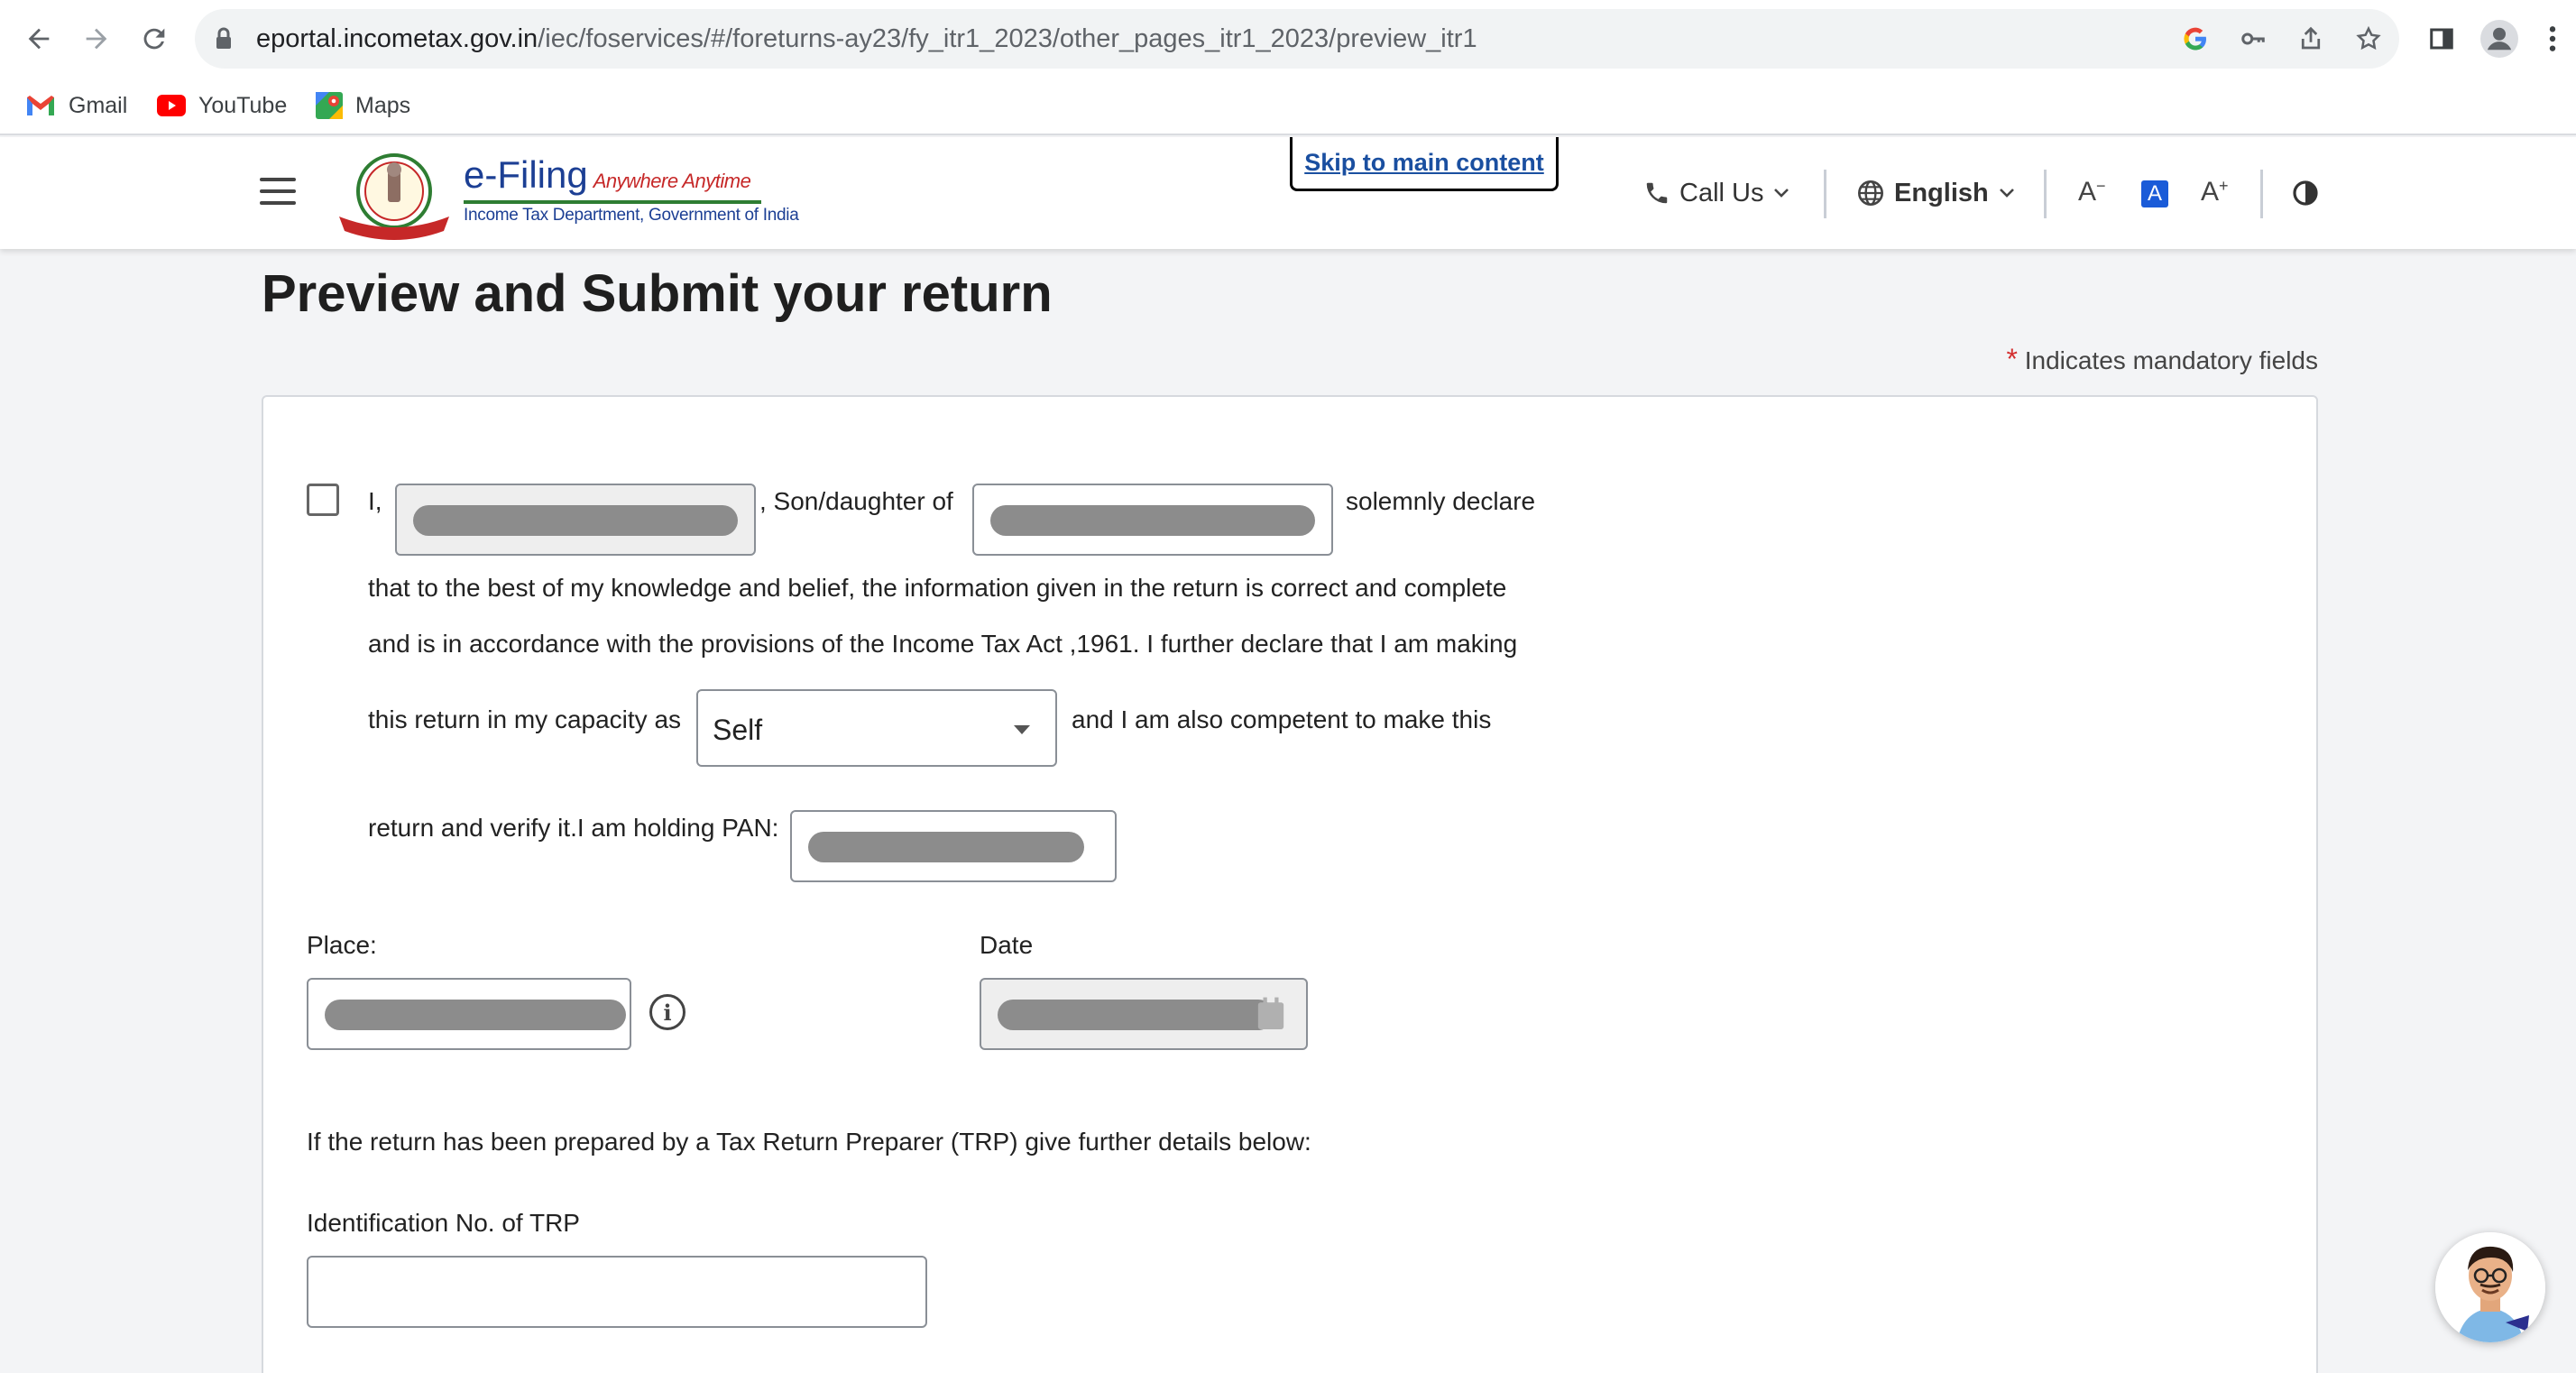  I want to click on globe-icon, so click(1871, 193).